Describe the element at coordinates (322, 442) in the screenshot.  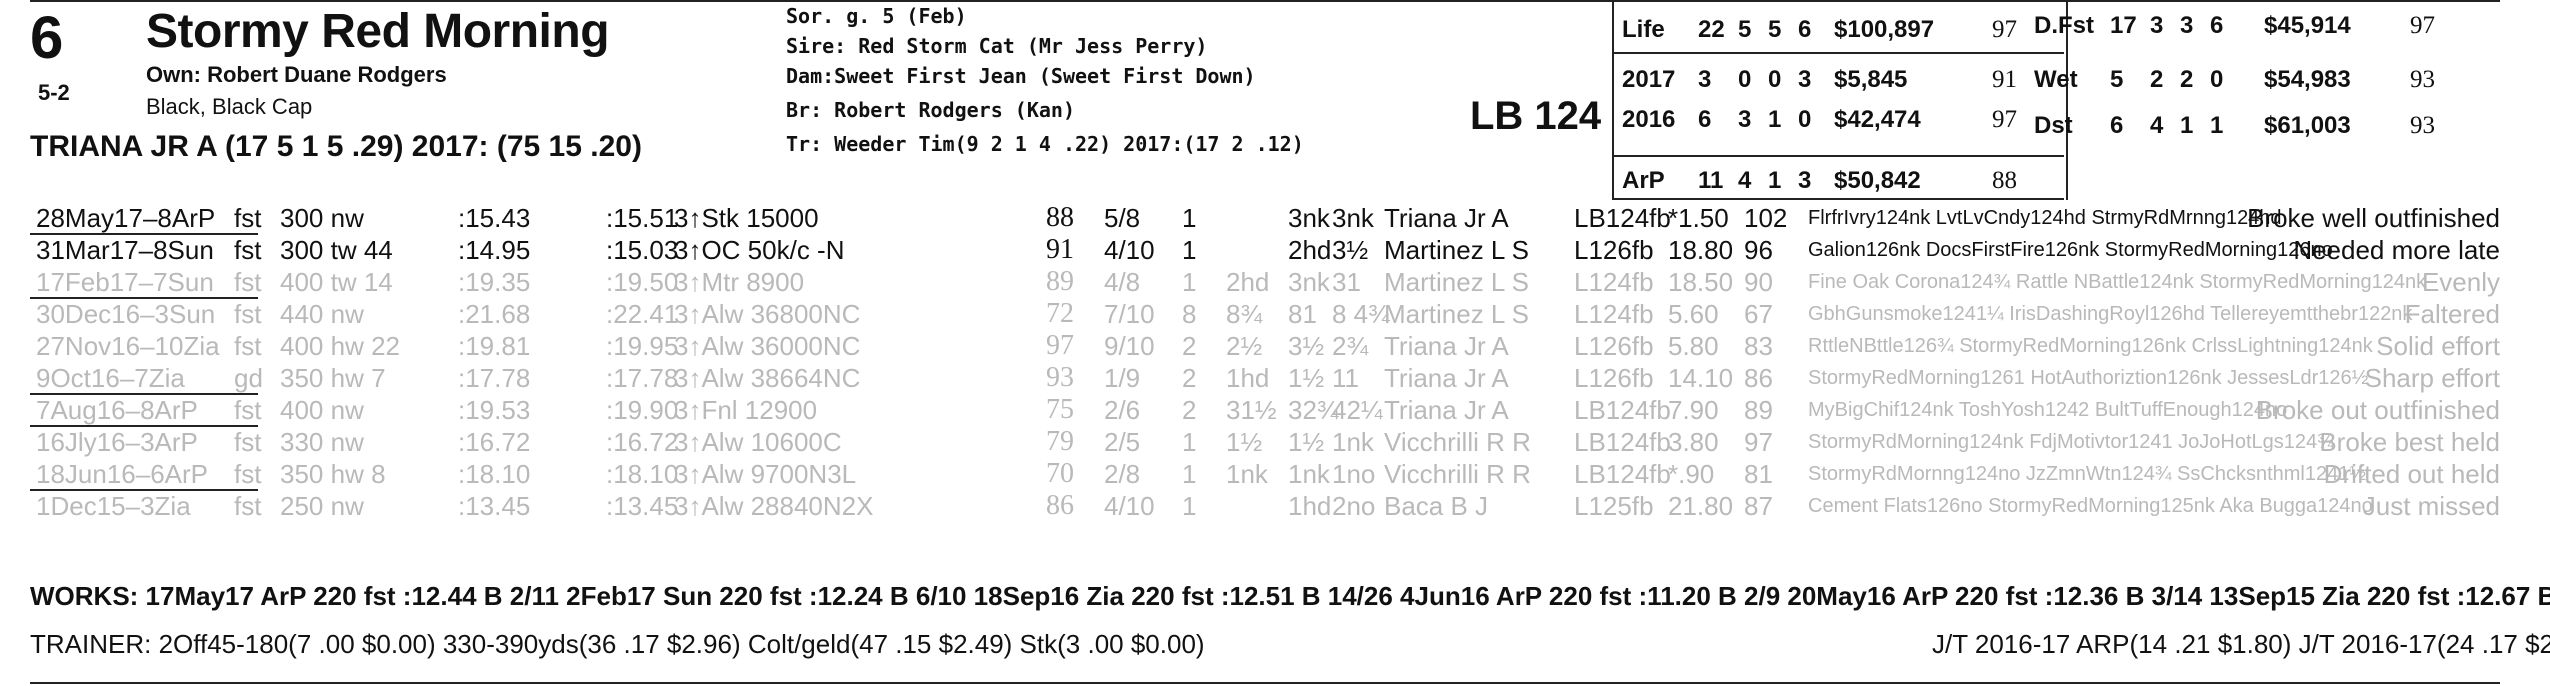
I see `race-dist: 330 nw` at that location.